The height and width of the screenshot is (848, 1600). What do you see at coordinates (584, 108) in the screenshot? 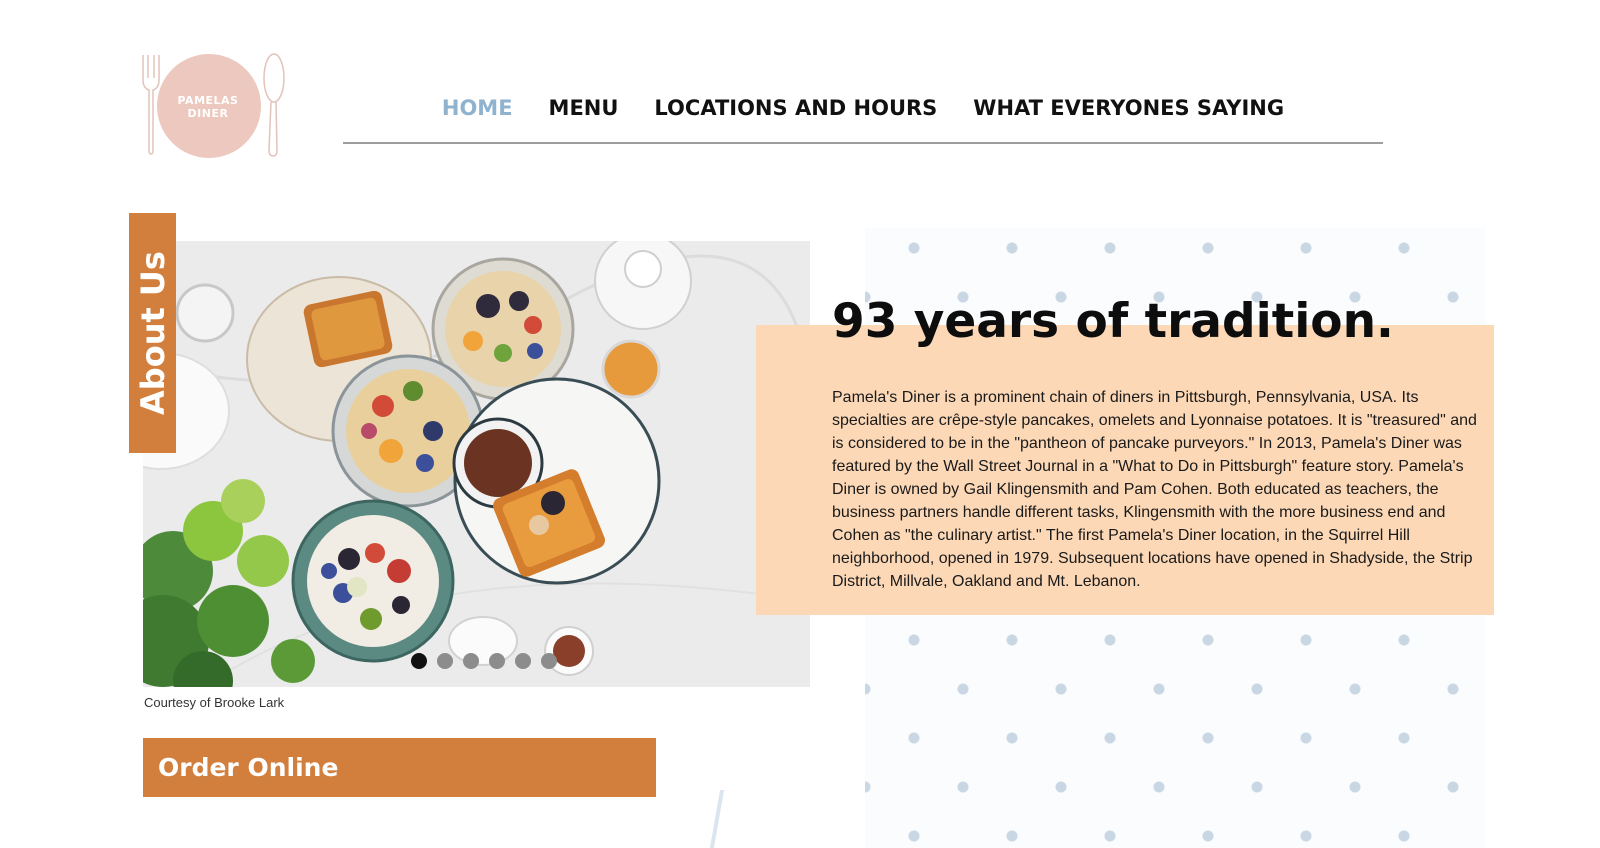
I see `nav-menu: MENU` at bounding box center [584, 108].